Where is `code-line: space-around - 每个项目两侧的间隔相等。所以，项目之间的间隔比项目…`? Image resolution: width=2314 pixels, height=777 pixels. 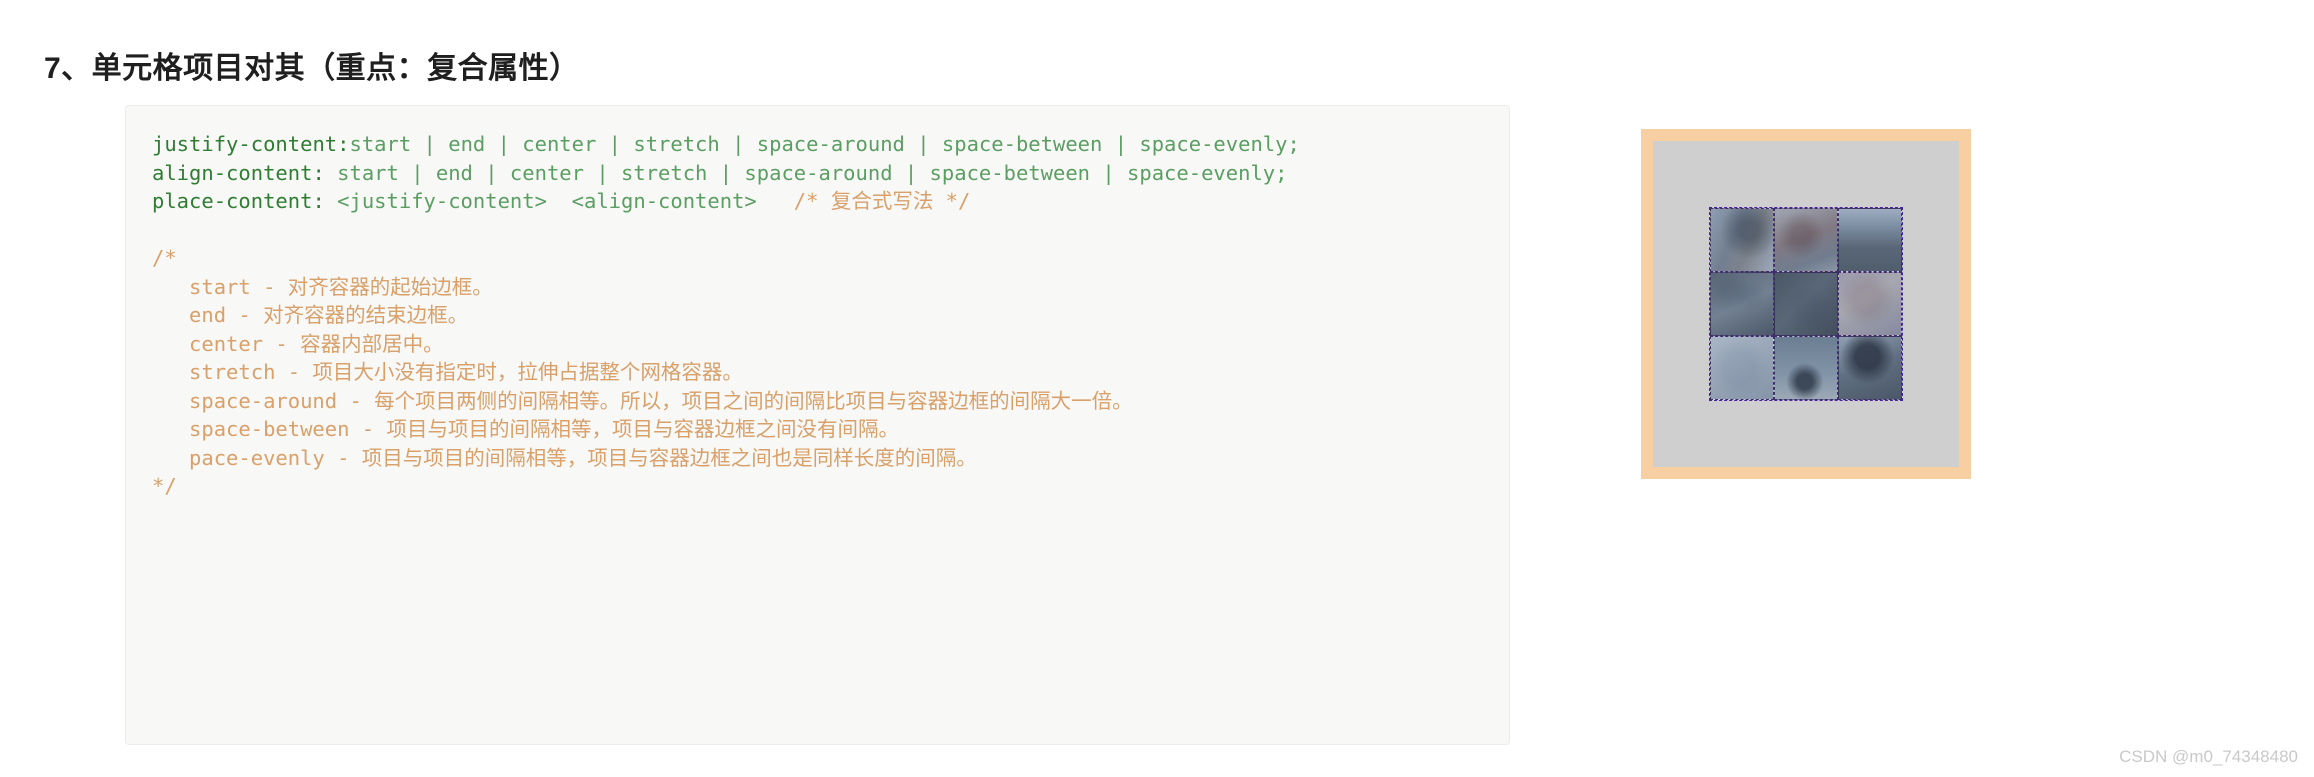 code-line: space-around - 每个项目两侧的间隔相等。所以，项目之间的间隔比项目… is located at coordinates (817, 401).